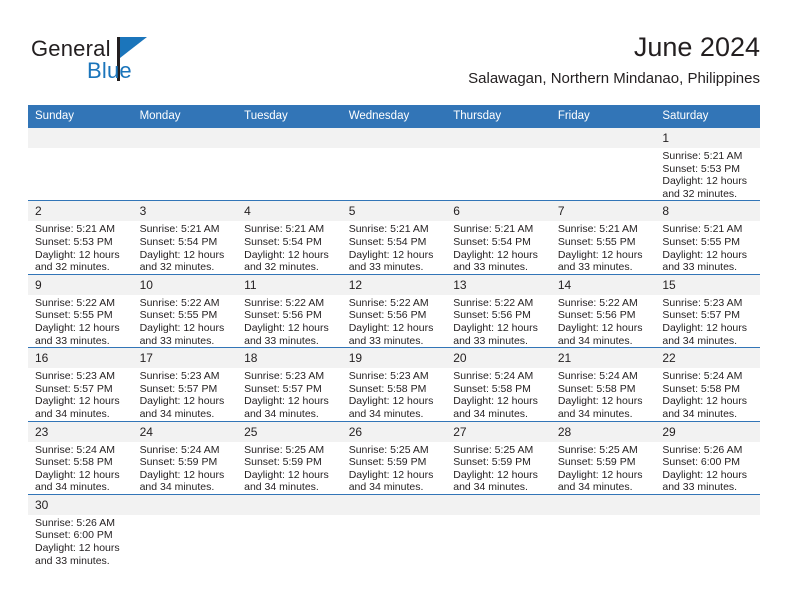  Describe the element at coordinates (498, 431) in the screenshot. I see `day-number: 27` at that location.